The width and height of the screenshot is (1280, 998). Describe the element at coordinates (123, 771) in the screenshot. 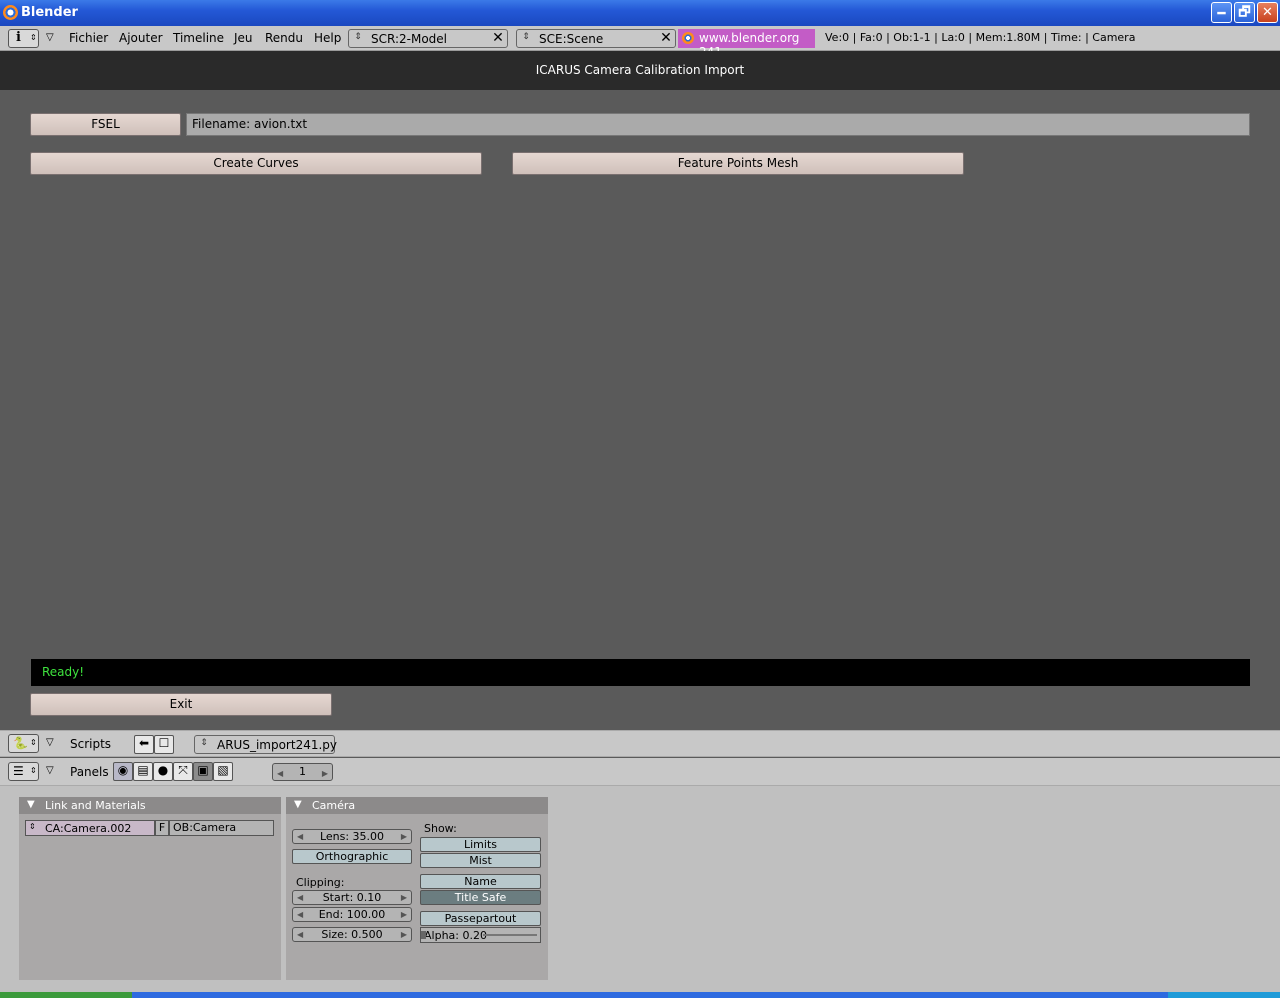

I see `logic-context-icon: ◉` at that location.